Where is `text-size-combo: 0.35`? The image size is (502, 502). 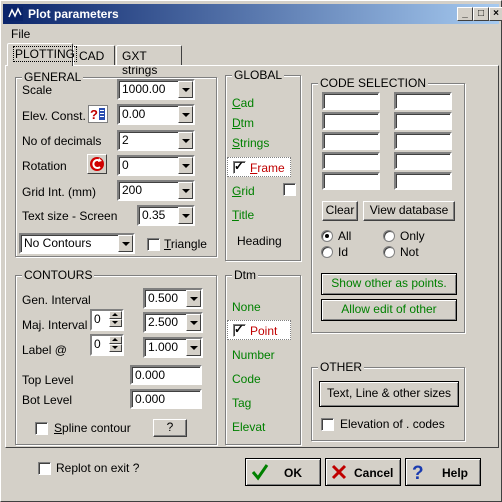 text-size-combo: 0.35 is located at coordinates (166, 215).